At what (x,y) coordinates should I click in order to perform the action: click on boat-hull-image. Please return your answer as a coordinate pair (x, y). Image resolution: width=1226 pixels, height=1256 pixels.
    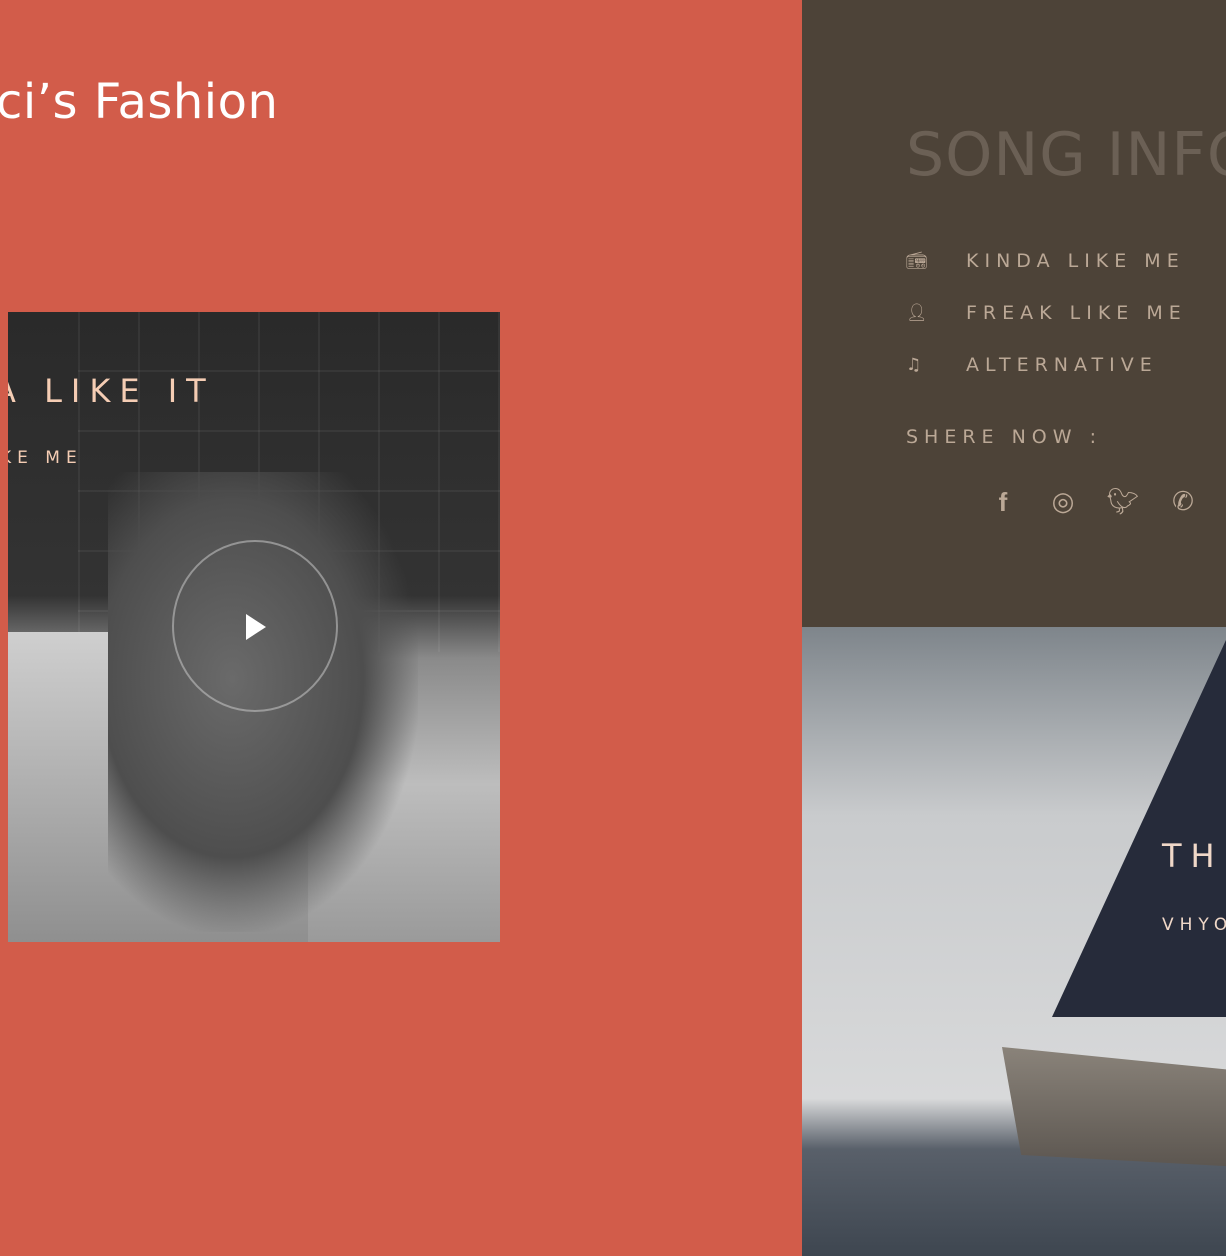
    Looking at the image, I should click on (1114, 1107).